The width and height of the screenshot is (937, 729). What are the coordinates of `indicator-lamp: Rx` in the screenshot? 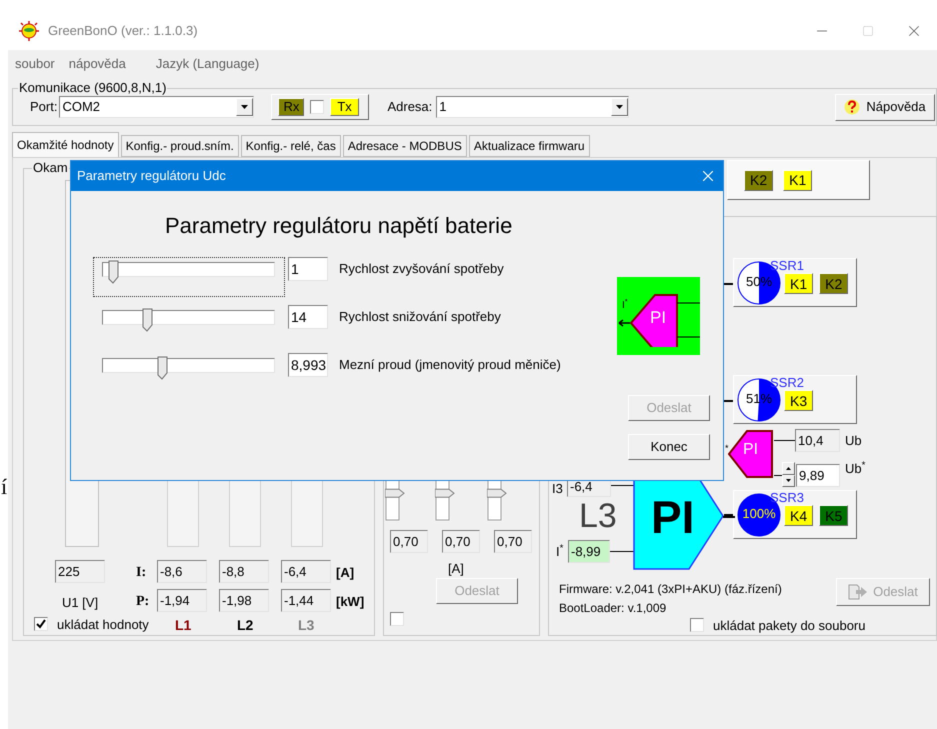 It's located at (291, 107).